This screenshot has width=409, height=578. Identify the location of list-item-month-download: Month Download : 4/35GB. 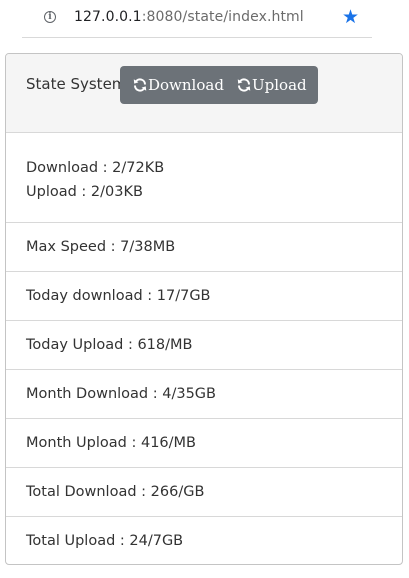
(204, 394).